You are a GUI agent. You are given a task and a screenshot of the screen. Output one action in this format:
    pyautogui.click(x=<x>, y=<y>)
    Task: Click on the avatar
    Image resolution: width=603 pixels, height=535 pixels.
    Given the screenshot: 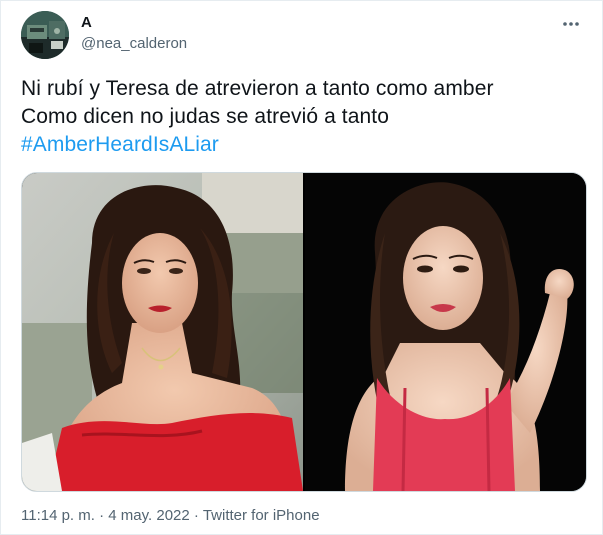 What is the action you would take?
    pyautogui.click(x=45, y=35)
    